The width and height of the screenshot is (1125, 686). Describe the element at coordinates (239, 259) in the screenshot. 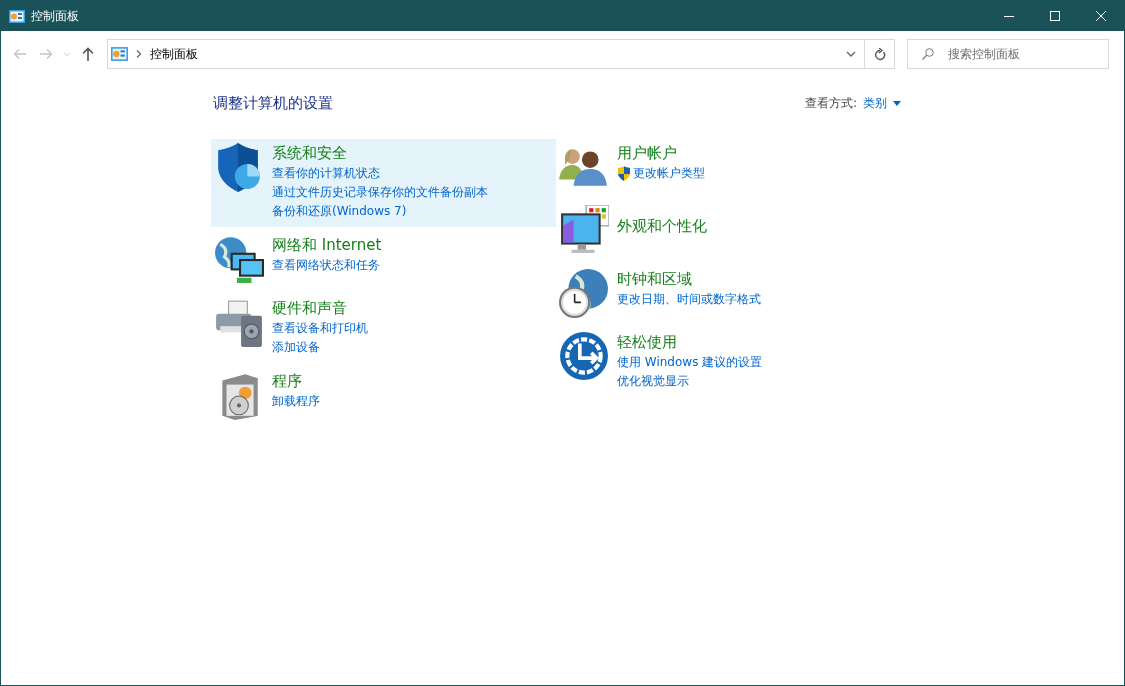

I see `globe-monitors-icon` at that location.